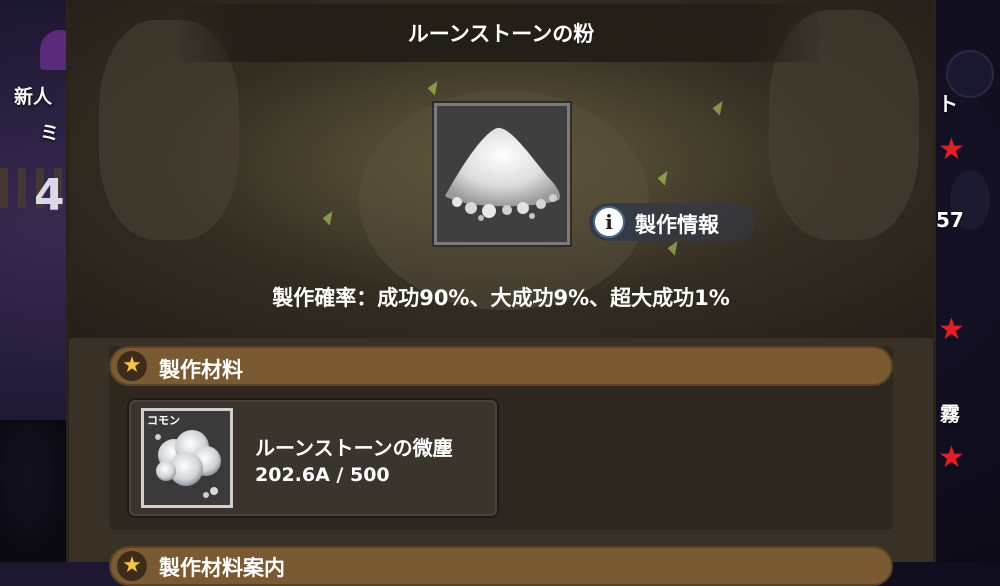  Describe the element at coordinates (950, 220) in the screenshot. I see `bg-right-text-2: 57` at that location.